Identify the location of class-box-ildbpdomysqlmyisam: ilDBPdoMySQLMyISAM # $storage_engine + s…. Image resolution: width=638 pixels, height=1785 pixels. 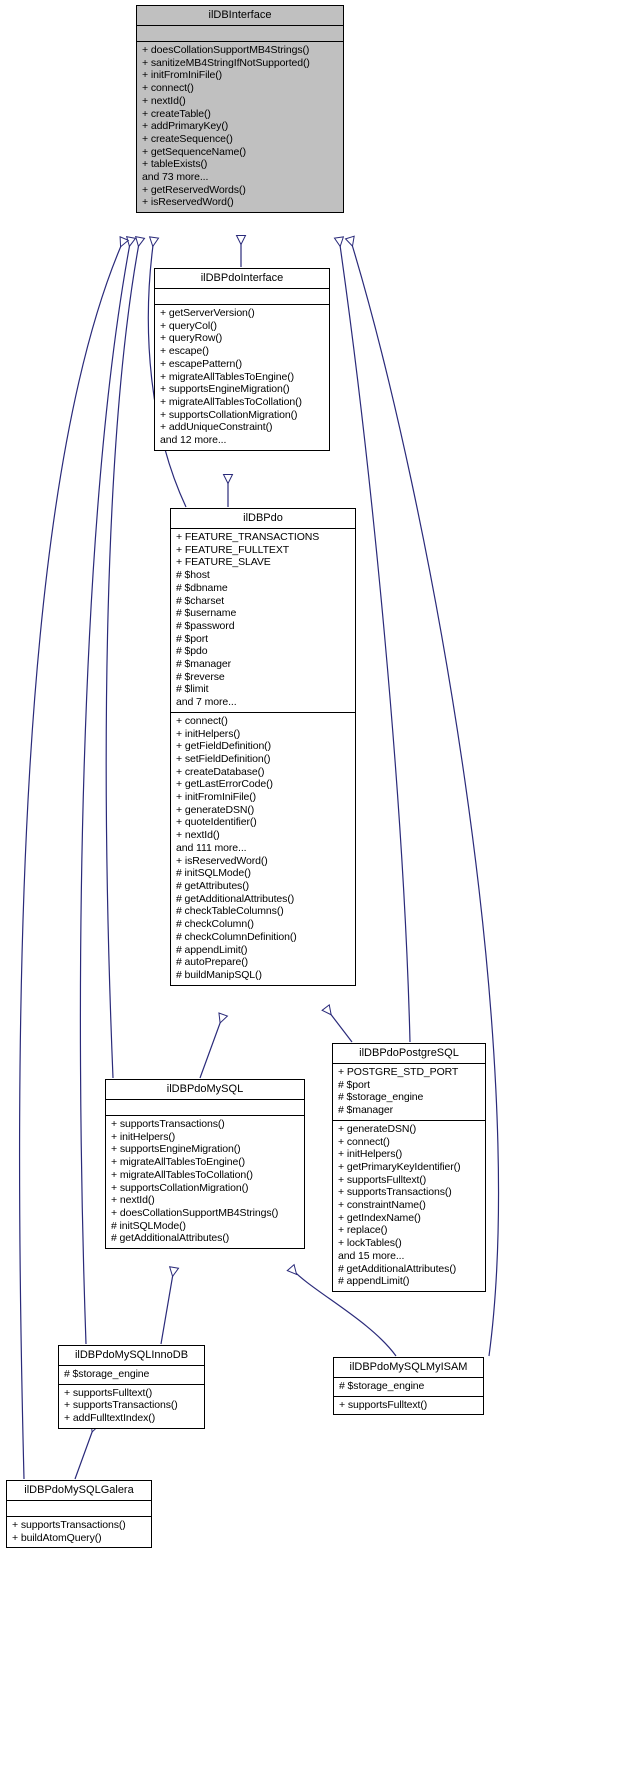
(408, 1386).